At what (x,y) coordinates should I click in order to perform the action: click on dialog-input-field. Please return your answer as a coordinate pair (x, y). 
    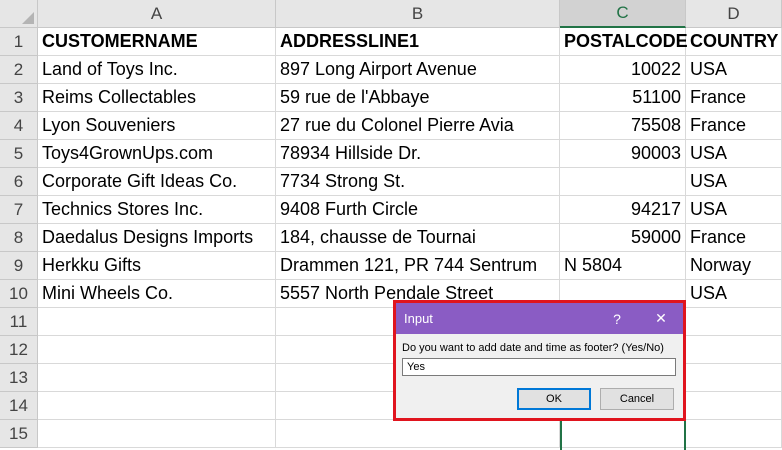
    Looking at the image, I should click on (539, 367).